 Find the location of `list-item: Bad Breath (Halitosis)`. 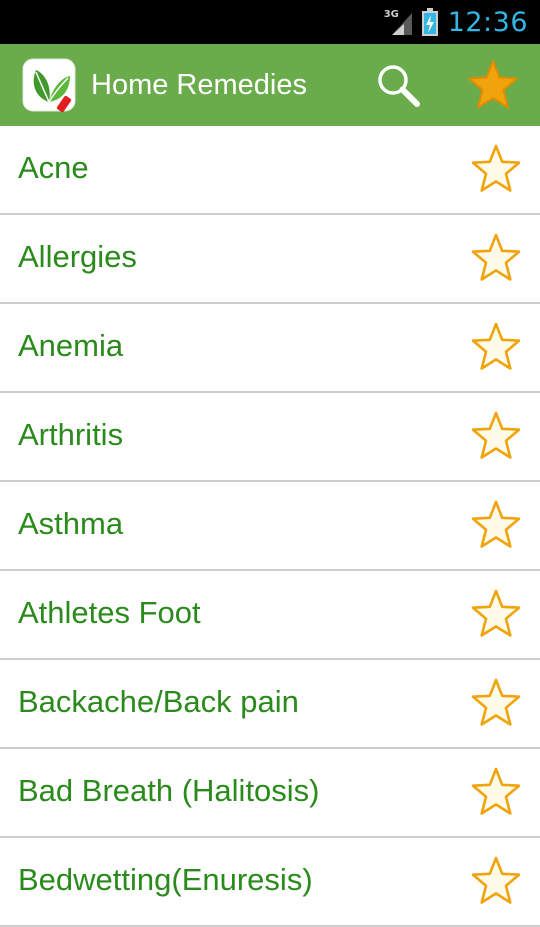

list-item: Bad Breath (Halitosis) is located at coordinates (270, 793).